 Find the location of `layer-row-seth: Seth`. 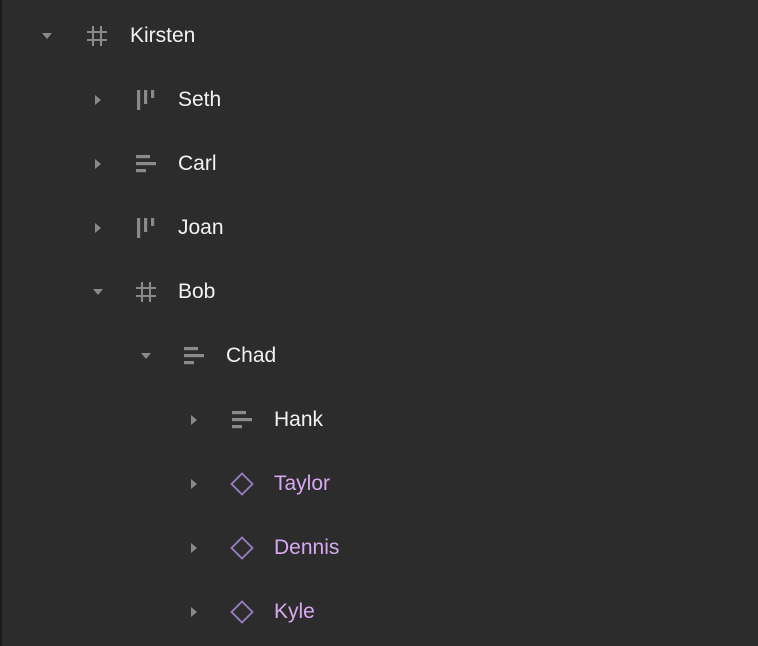

layer-row-seth: Seth is located at coordinates (380, 100).